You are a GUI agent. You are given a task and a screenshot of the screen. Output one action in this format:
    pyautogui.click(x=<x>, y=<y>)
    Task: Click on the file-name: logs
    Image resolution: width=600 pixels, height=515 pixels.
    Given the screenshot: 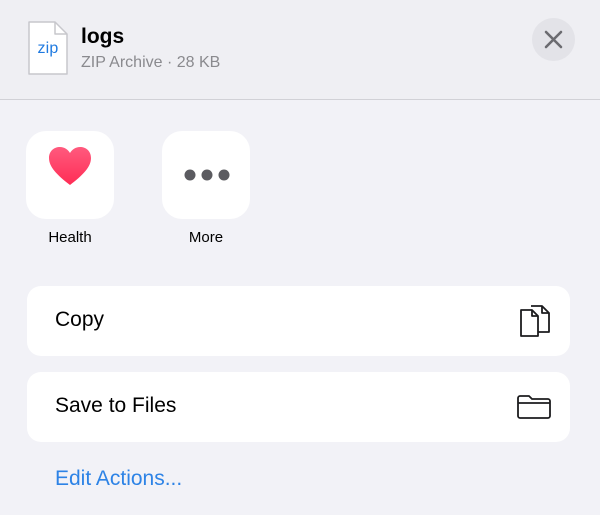 What is the action you would take?
    pyautogui.click(x=103, y=36)
    